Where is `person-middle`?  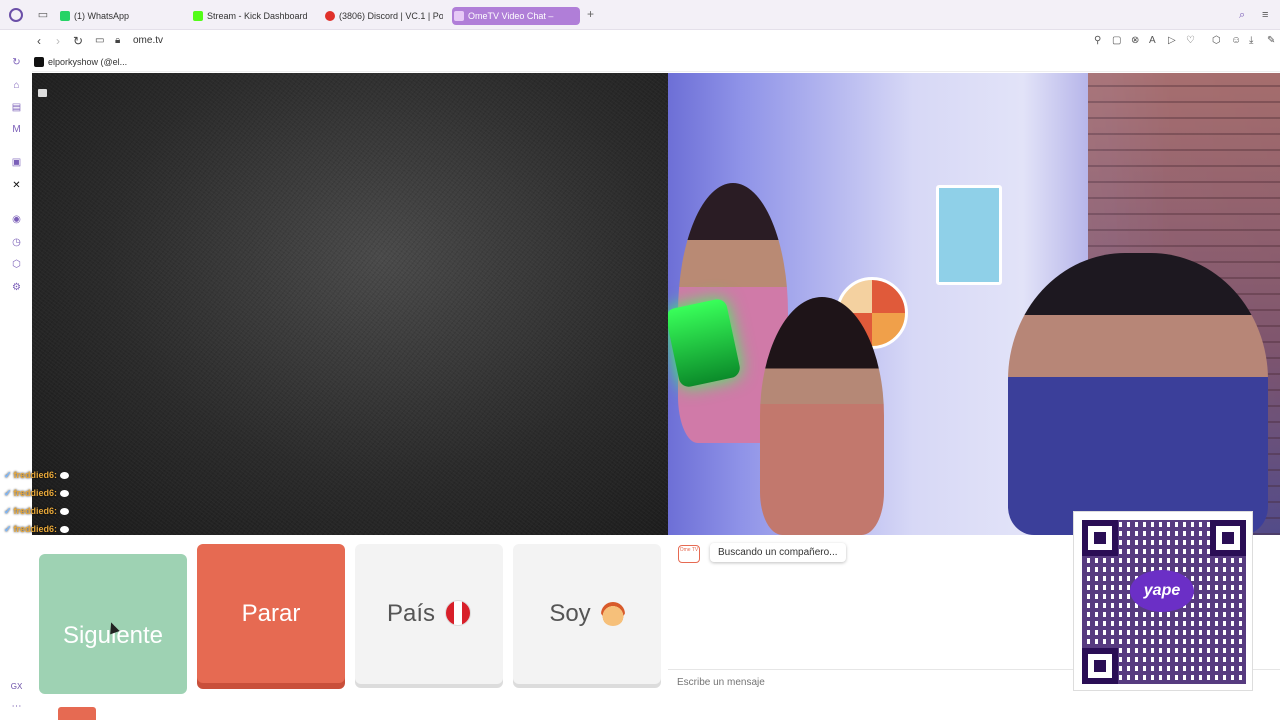 person-middle is located at coordinates (822, 416).